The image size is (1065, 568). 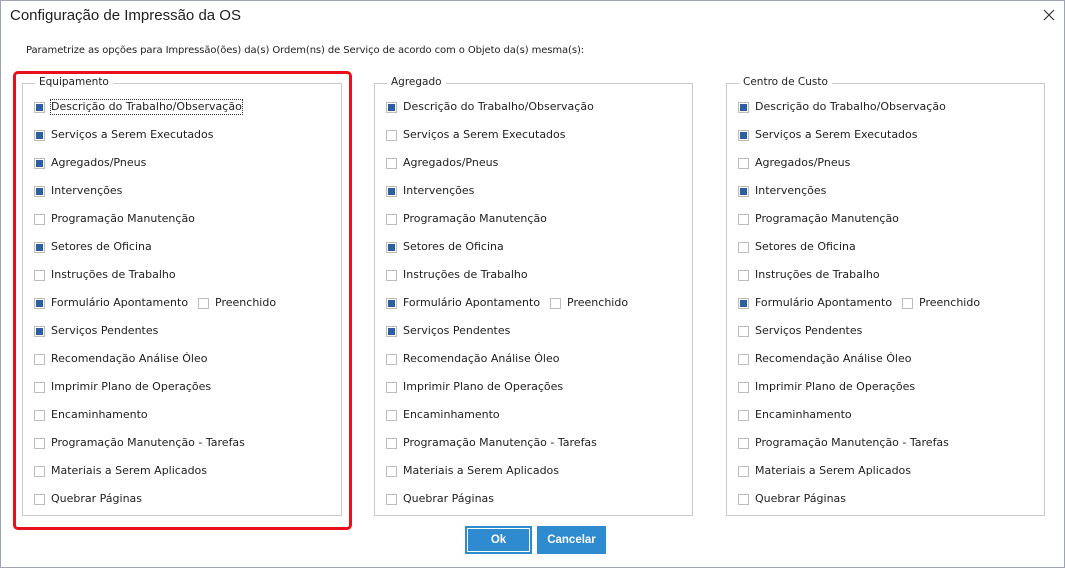 What do you see at coordinates (801, 498) in the screenshot?
I see `option-label: Quebrar Páginas` at bounding box center [801, 498].